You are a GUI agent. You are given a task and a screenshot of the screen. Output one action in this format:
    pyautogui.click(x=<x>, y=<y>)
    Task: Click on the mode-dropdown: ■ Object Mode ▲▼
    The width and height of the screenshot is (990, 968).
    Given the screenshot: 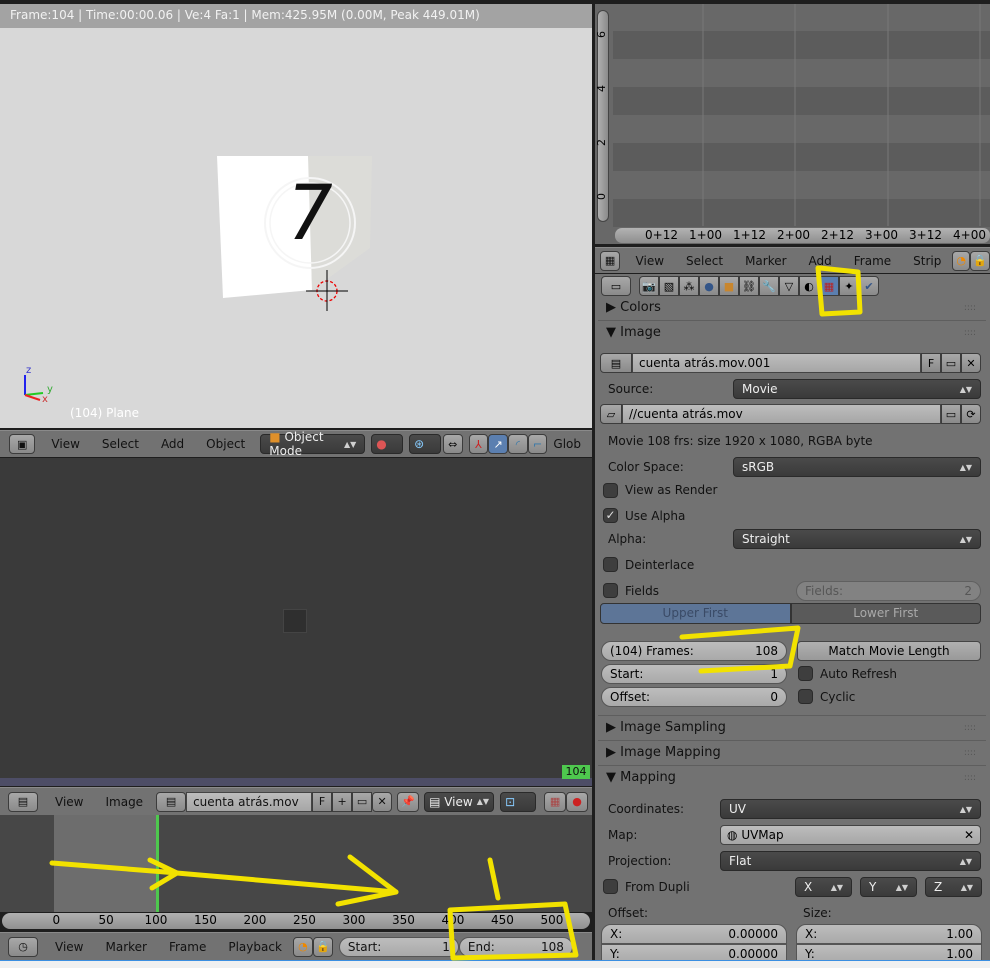 What is the action you would take?
    pyautogui.click(x=313, y=444)
    